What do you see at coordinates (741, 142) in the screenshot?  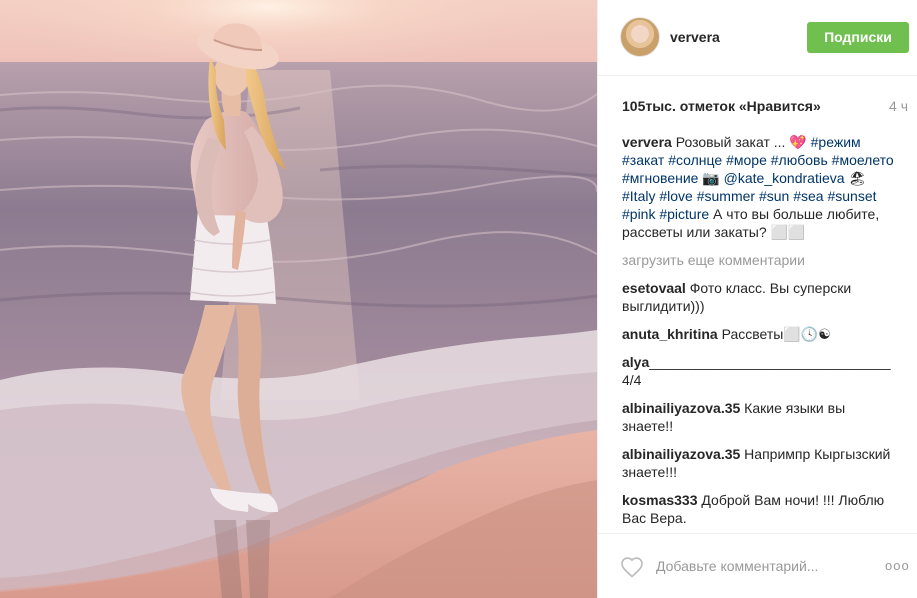 I see `caption-text: Розовый закат ... 💖` at bounding box center [741, 142].